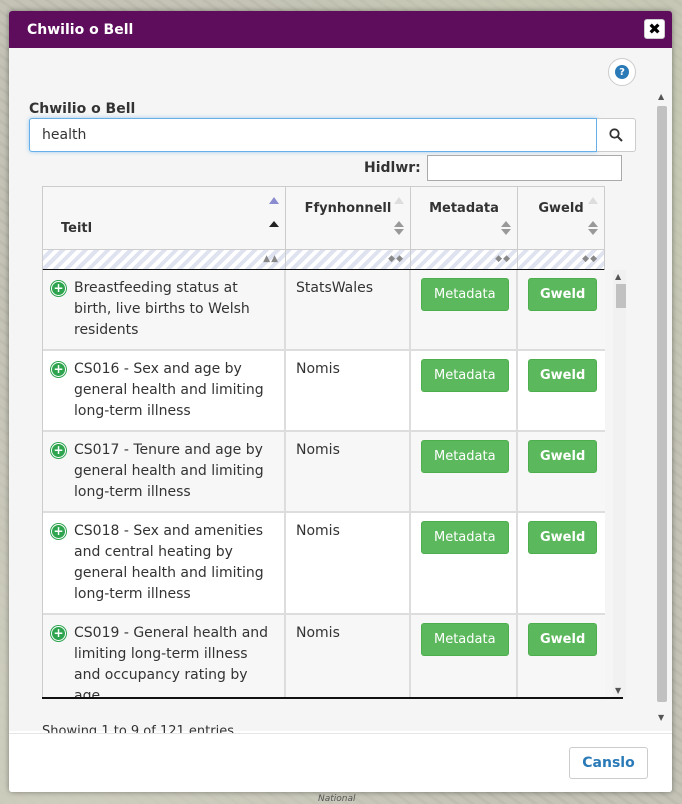 The height and width of the screenshot is (804, 682). Describe the element at coordinates (340, 29) in the screenshot. I see `dialog-header: Chwilio o Bell ✖` at that location.